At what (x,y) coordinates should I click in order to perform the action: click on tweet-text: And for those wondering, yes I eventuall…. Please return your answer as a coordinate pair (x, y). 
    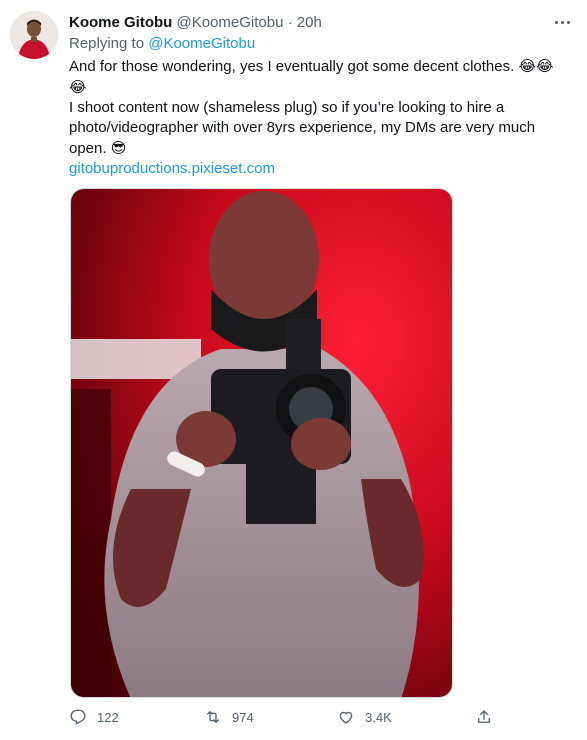
    Looking at the image, I should click on (319, 117).